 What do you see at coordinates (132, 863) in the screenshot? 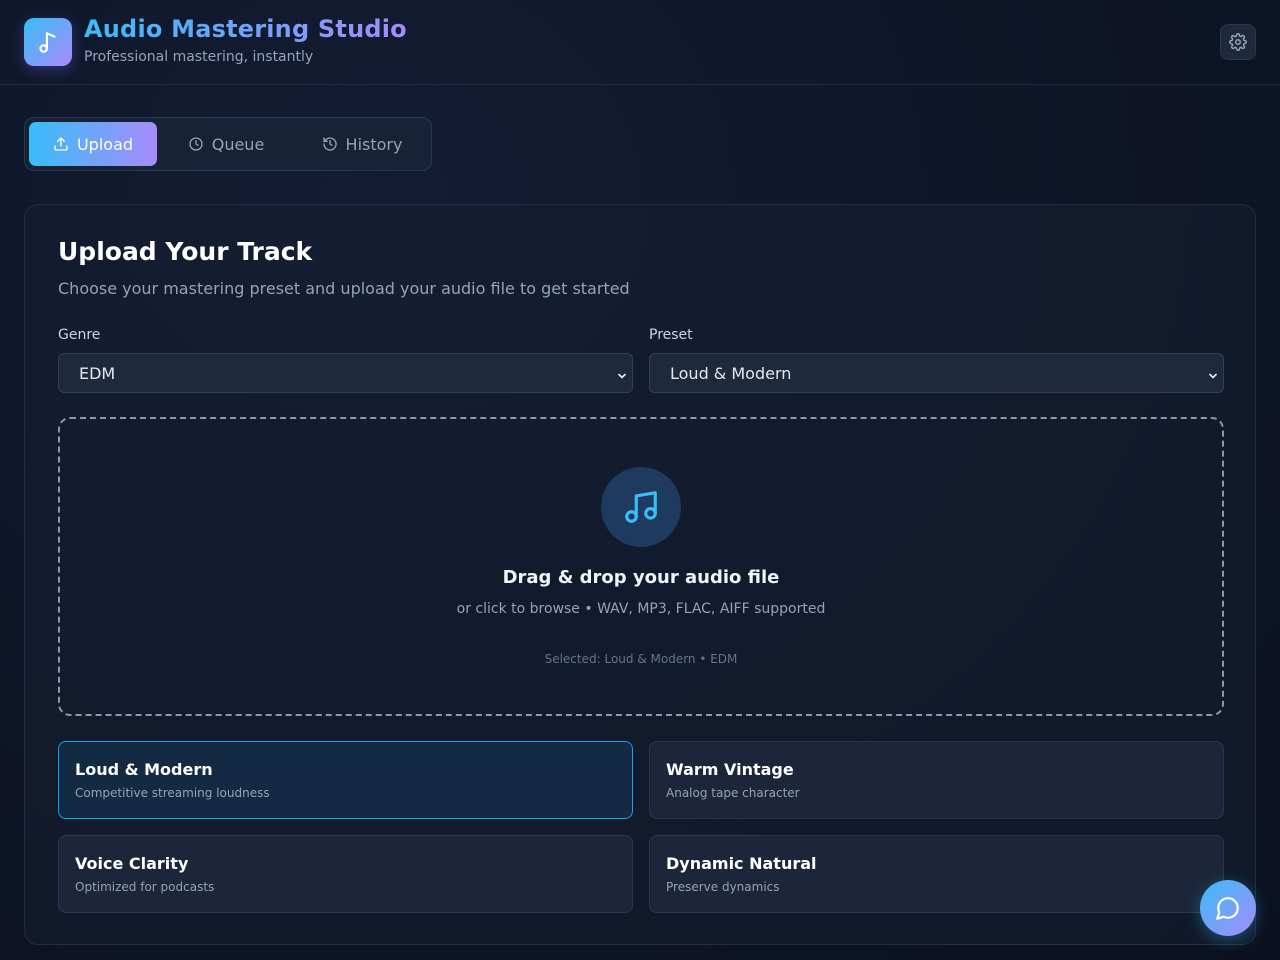
I see `preset-card-title: Voice Clarity` at bounding box center [132, 863].